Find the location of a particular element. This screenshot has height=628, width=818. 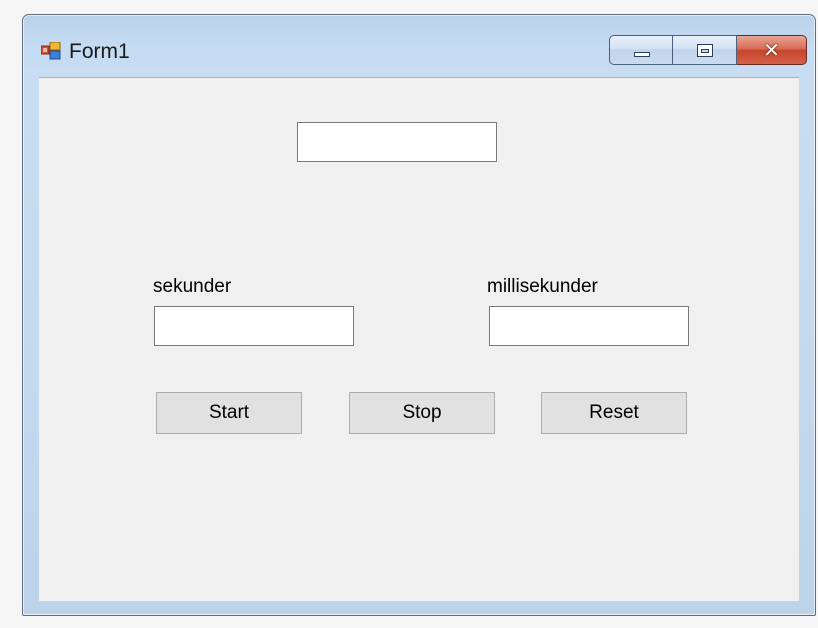

window-title: Form1 is located at coordinates (99, 51).